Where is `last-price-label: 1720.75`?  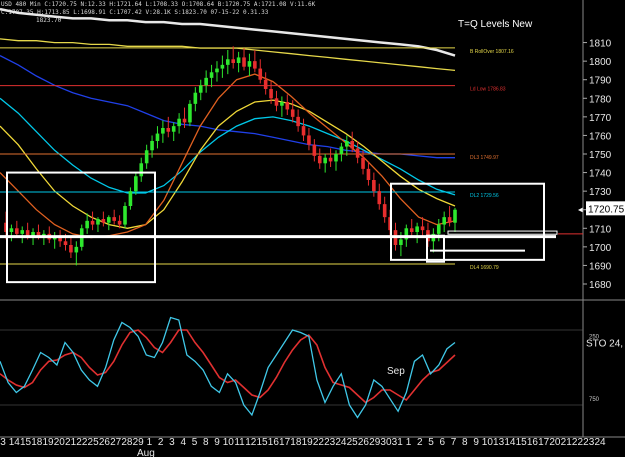 last-price-label: 1720.75 is located at coordinates (606, 209).